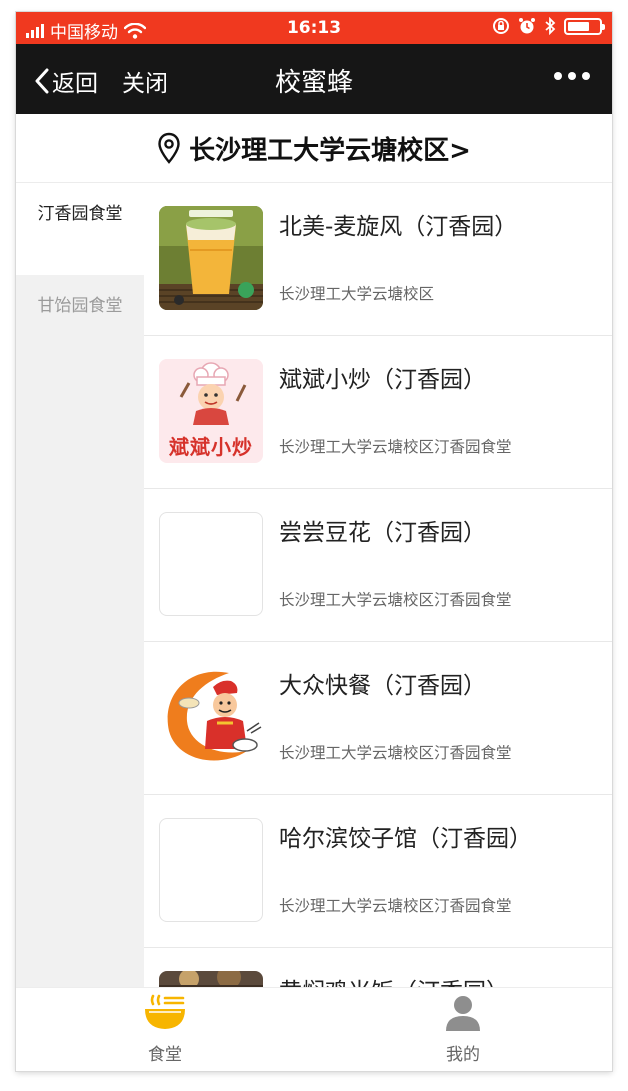 This screenshot has width=628, height=1091. I want to click on milk-tea-photo, so click(211, 258).